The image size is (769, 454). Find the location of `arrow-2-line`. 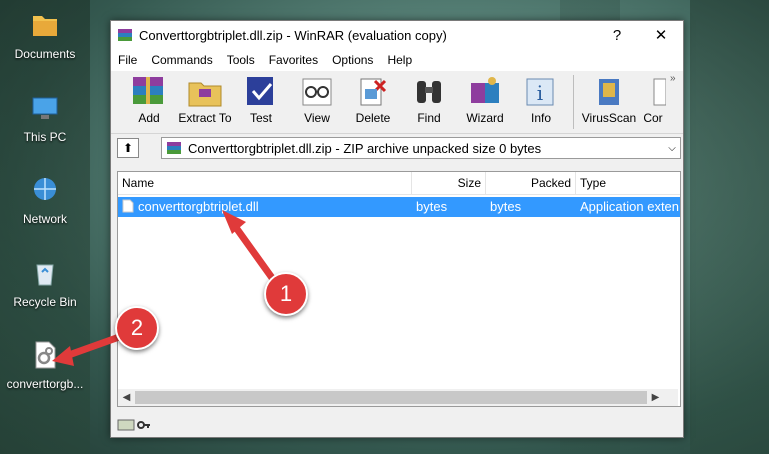

arrow-2-line is located at coordinates (94, 346).